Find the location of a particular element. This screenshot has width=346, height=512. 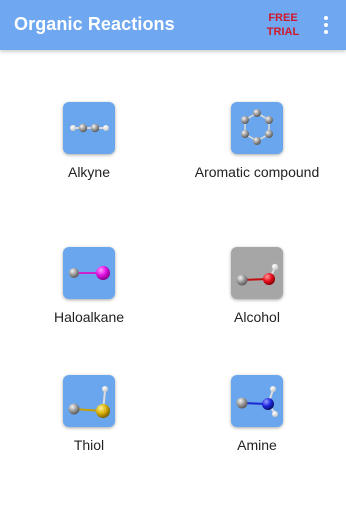

grid-item-label: Alkyne is located at coordinates (89, 172).